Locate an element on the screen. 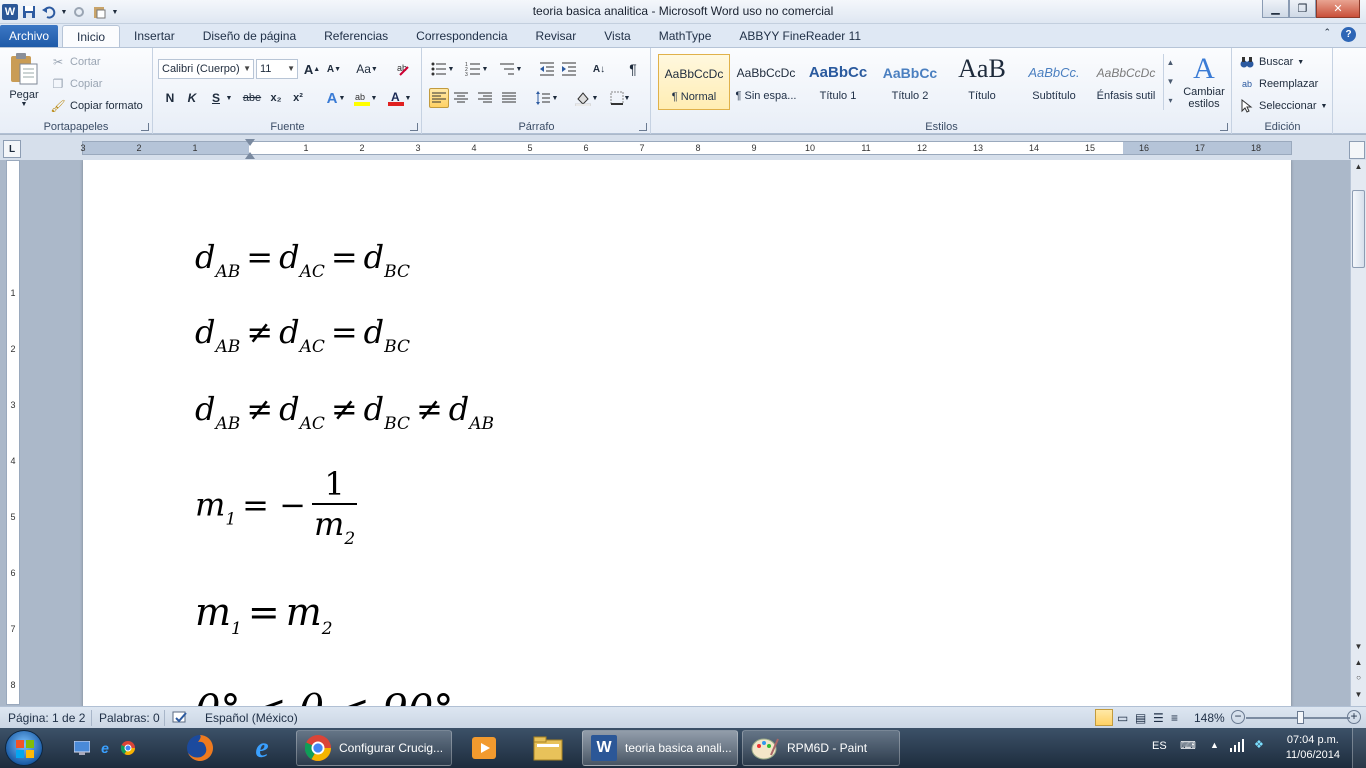 The width and height of the screenshot is (1366, 768). style-gallery-scroll: ▲ ▼ ▾ is located at coordinates (1170, 82).